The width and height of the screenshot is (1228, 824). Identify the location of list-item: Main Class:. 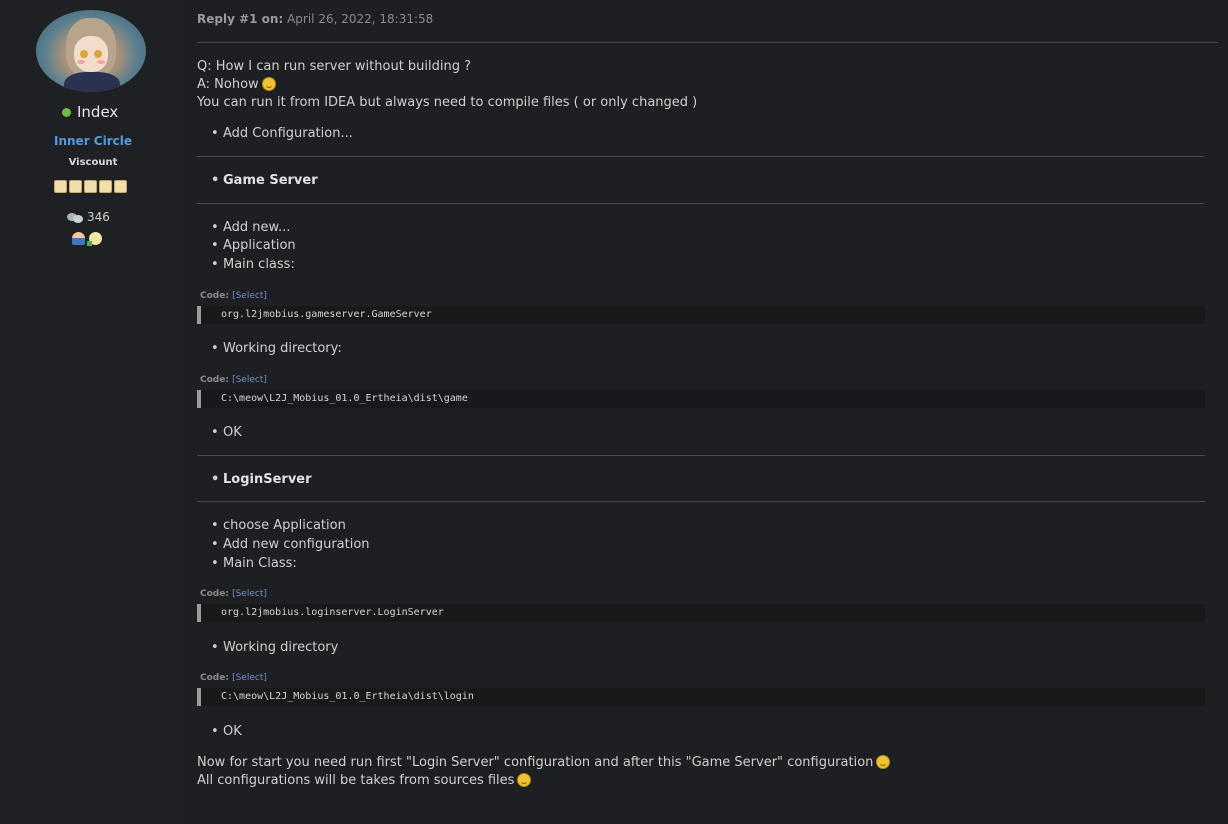
(254, 563).